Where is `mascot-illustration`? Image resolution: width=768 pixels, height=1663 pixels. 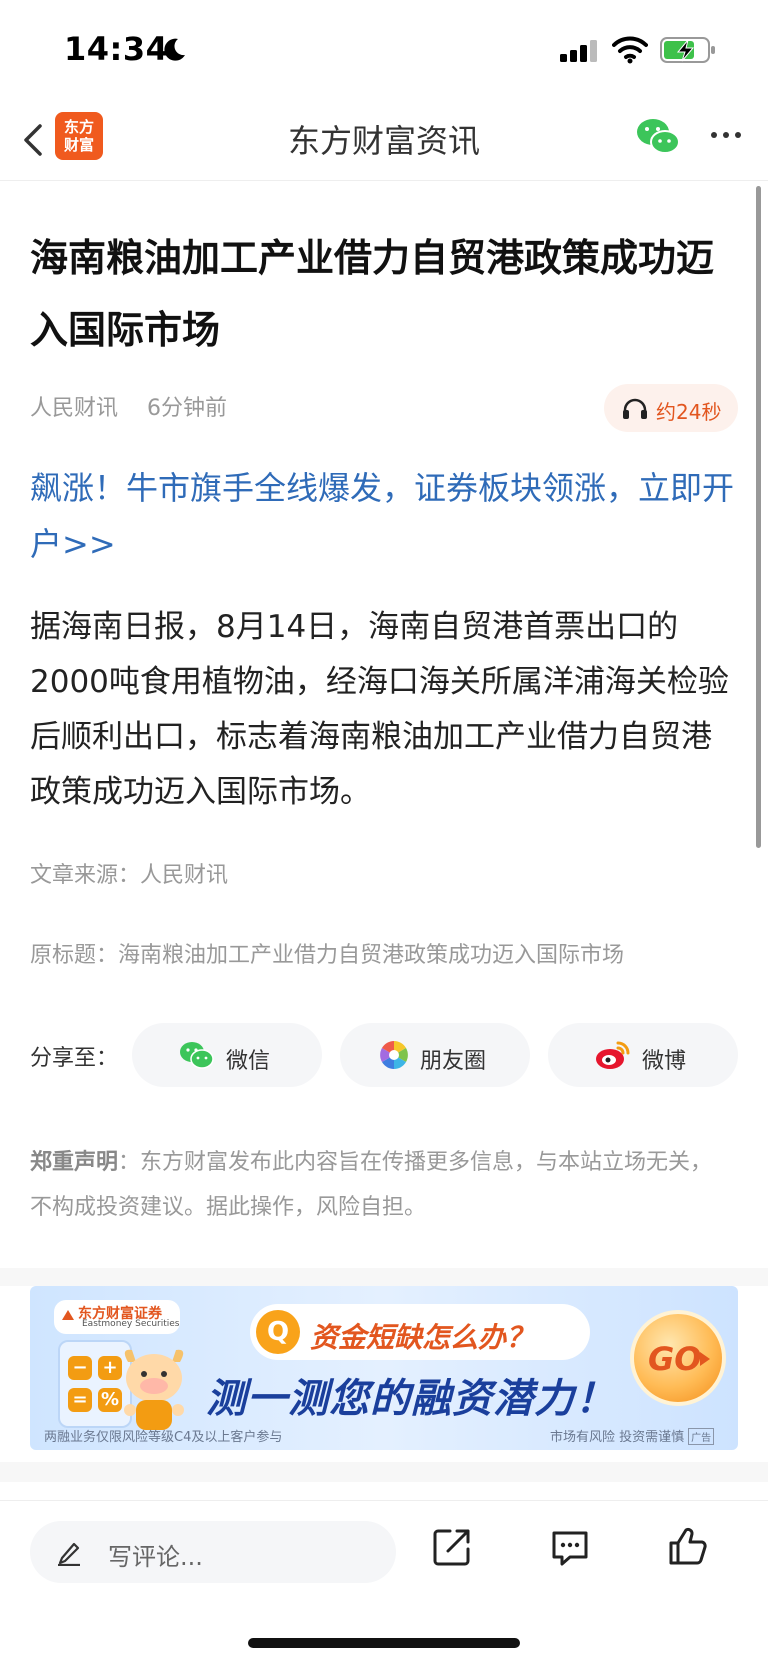
mascot-illustration is located at coordinates (154, 1389).